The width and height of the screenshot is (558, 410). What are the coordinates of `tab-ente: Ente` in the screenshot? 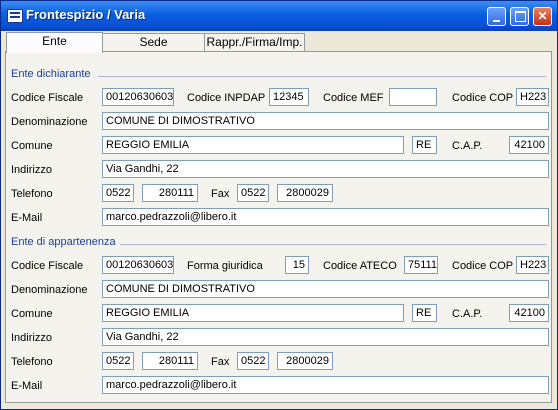 It's located at (54, 42).